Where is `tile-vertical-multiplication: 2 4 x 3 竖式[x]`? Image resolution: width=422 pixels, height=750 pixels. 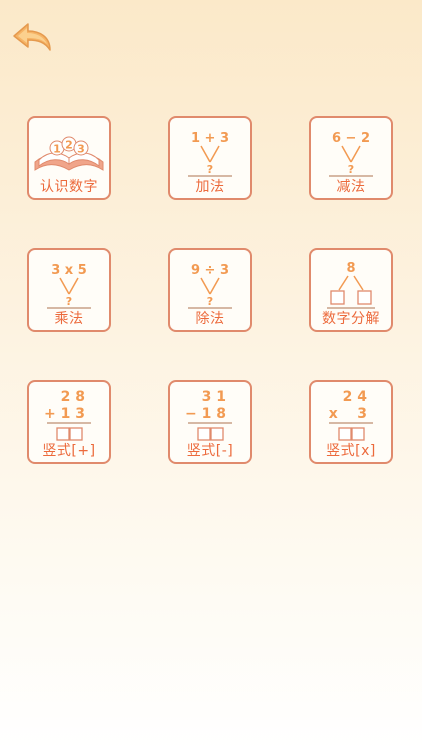 tile-vertical-multiplication: 2 4 x 3 竖式[x] is located at coordinates (351, 422).